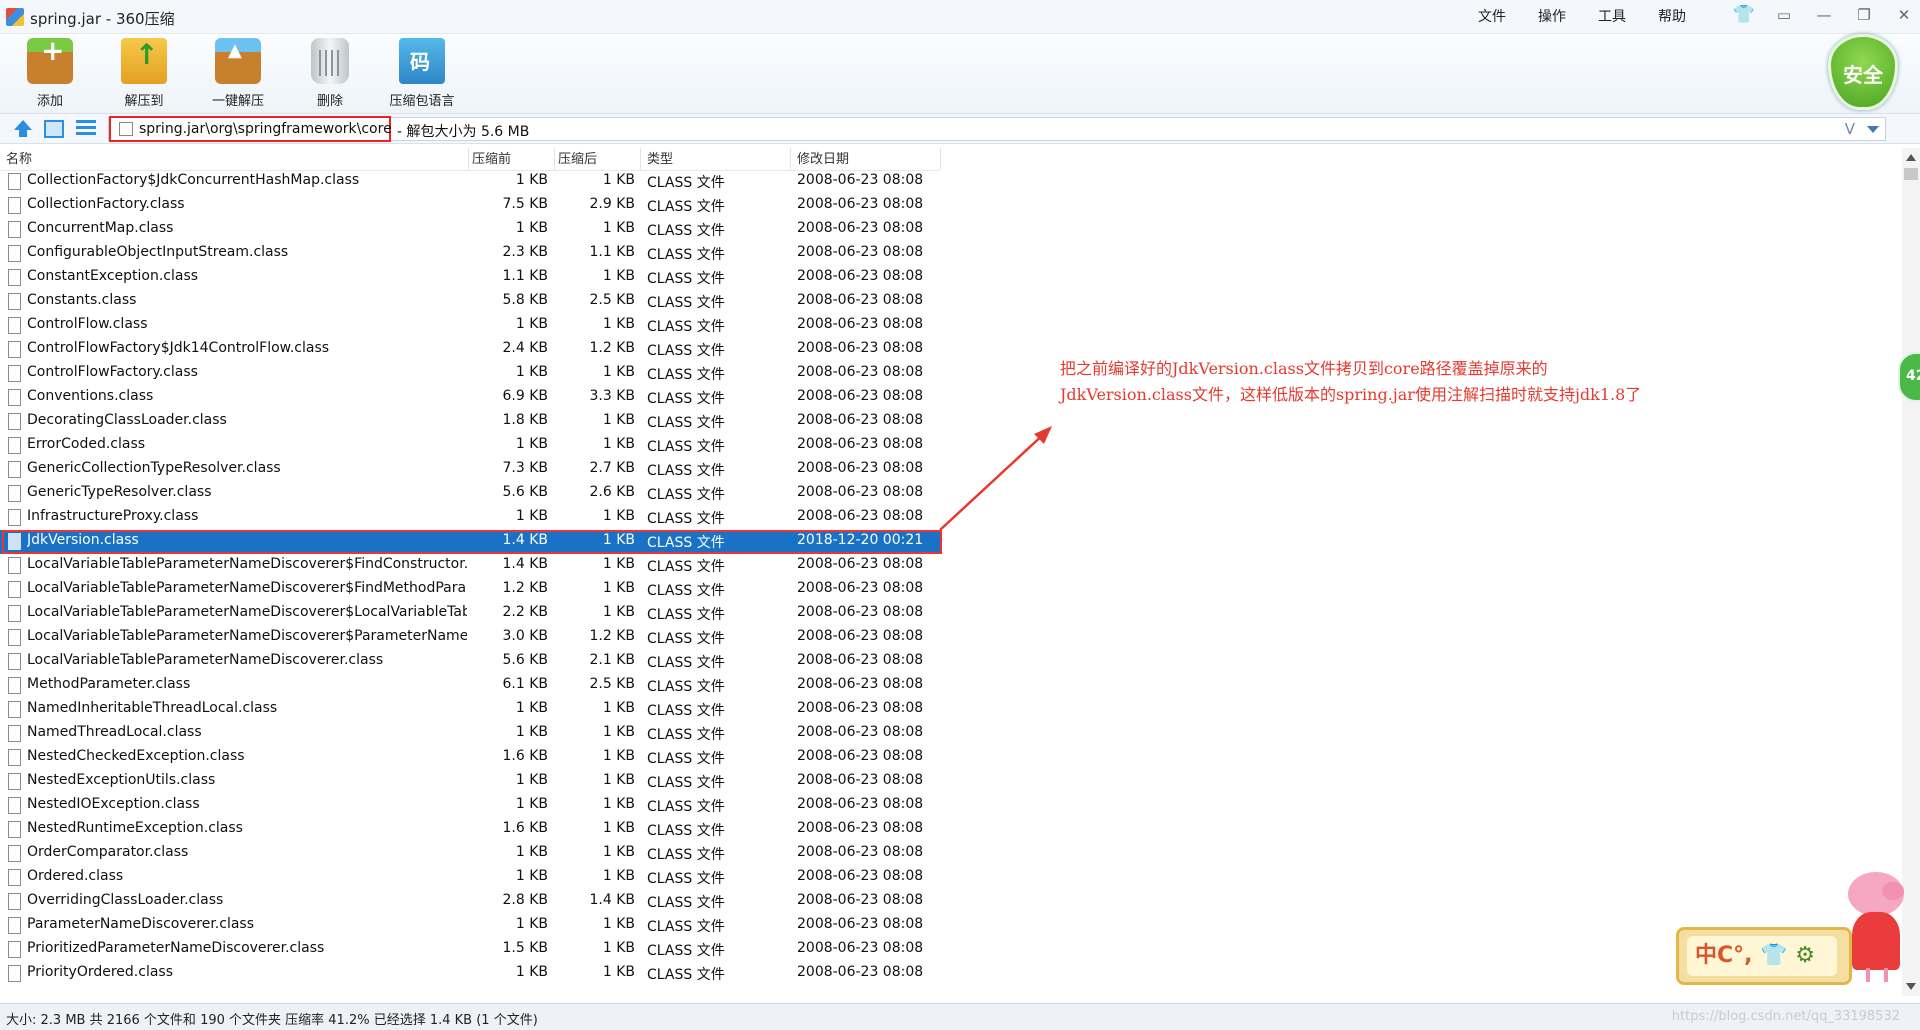  Describe the element at coordinates (1909, 377) in the screenshot. I see `side-float-badge: 42` at that location.